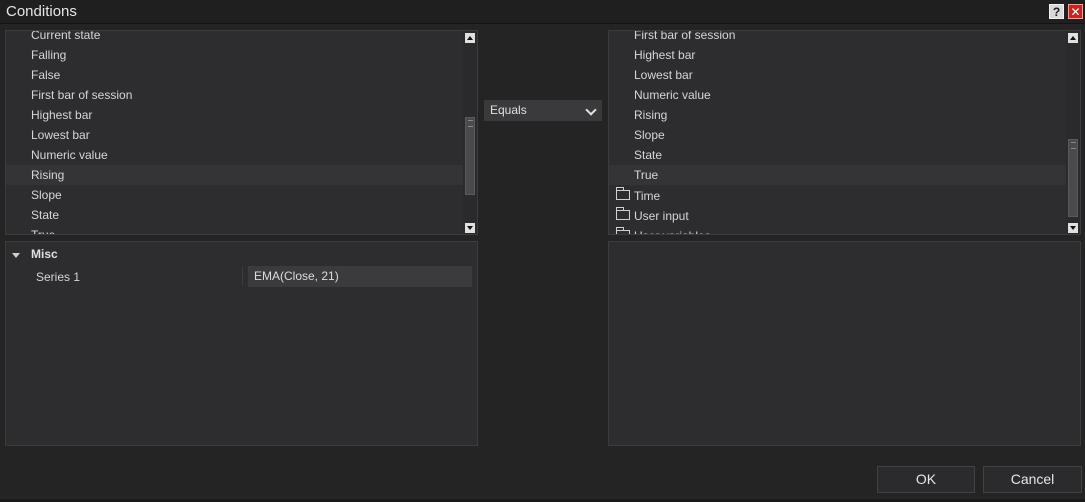  I want to click on left-scrollbar, so click(470, 132).